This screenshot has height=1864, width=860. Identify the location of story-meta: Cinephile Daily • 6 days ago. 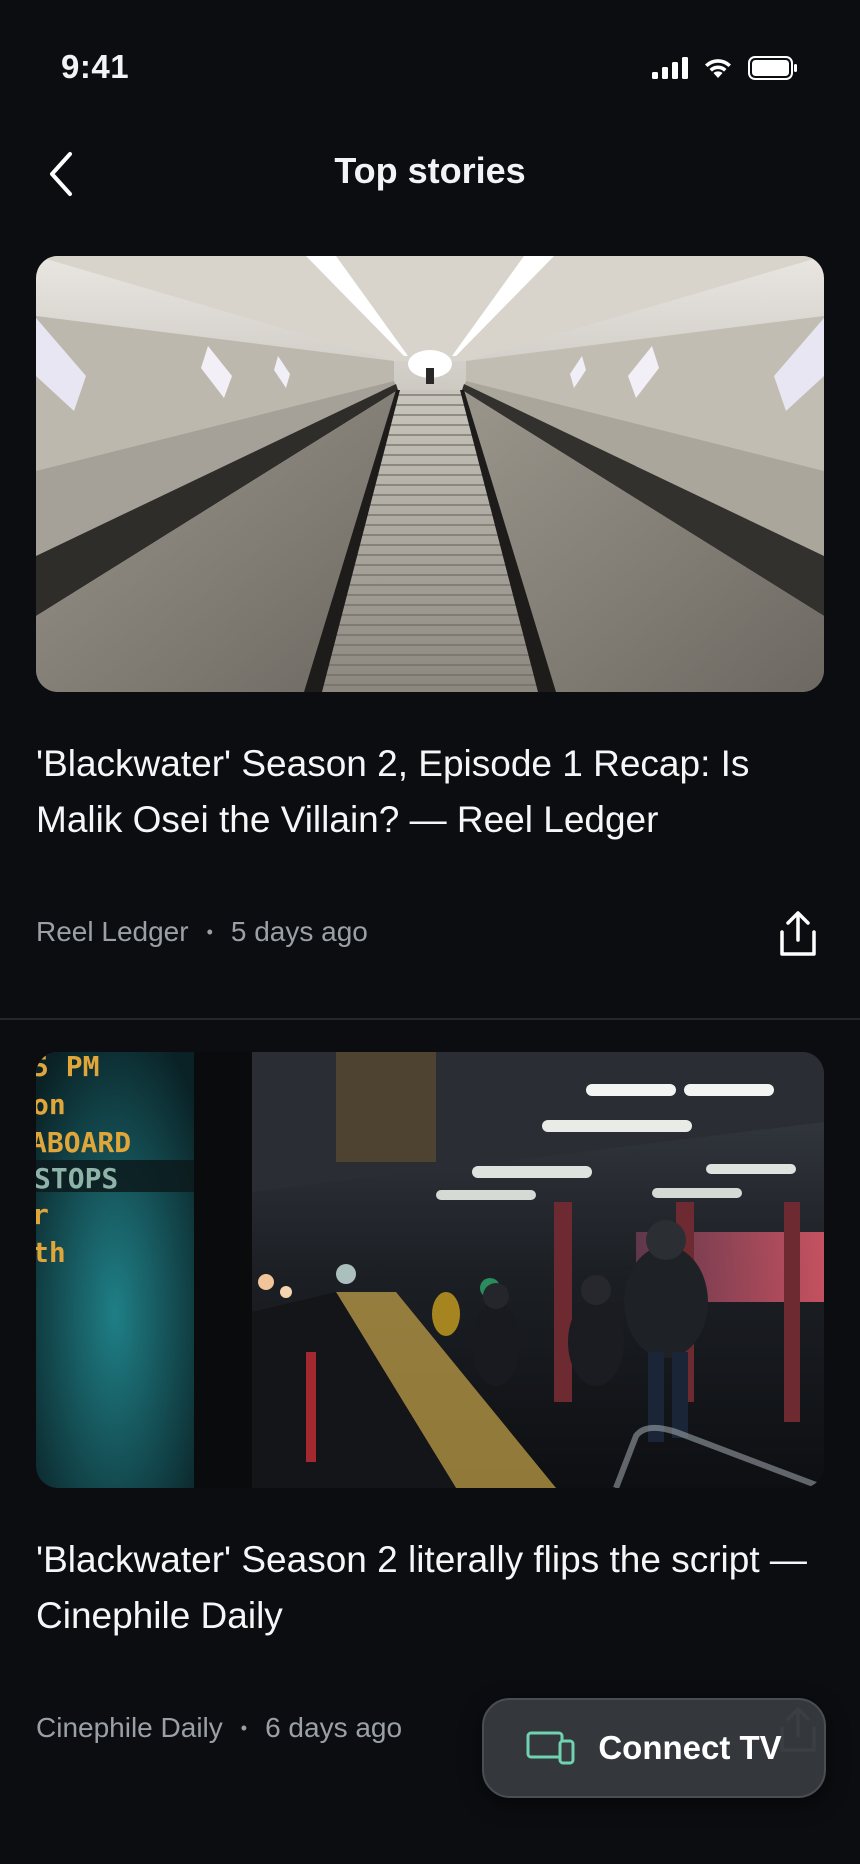
(219, 1728).